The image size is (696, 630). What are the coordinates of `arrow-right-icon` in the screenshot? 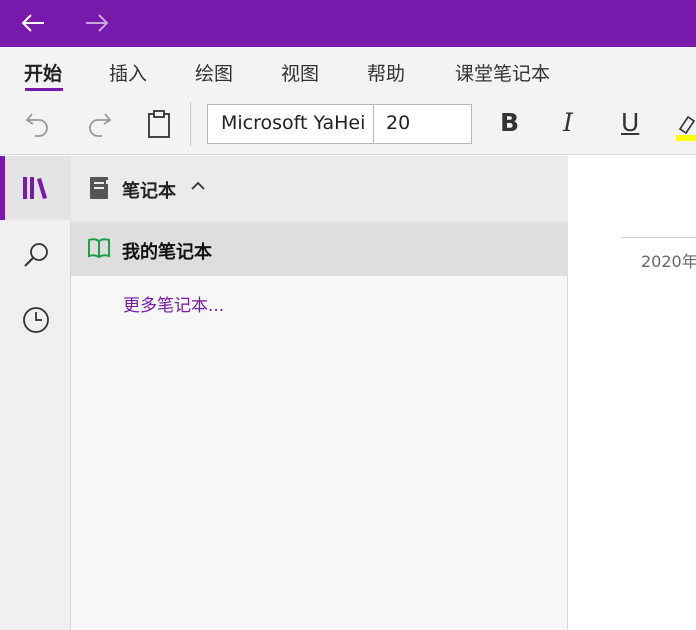 It's located at (97, 23).